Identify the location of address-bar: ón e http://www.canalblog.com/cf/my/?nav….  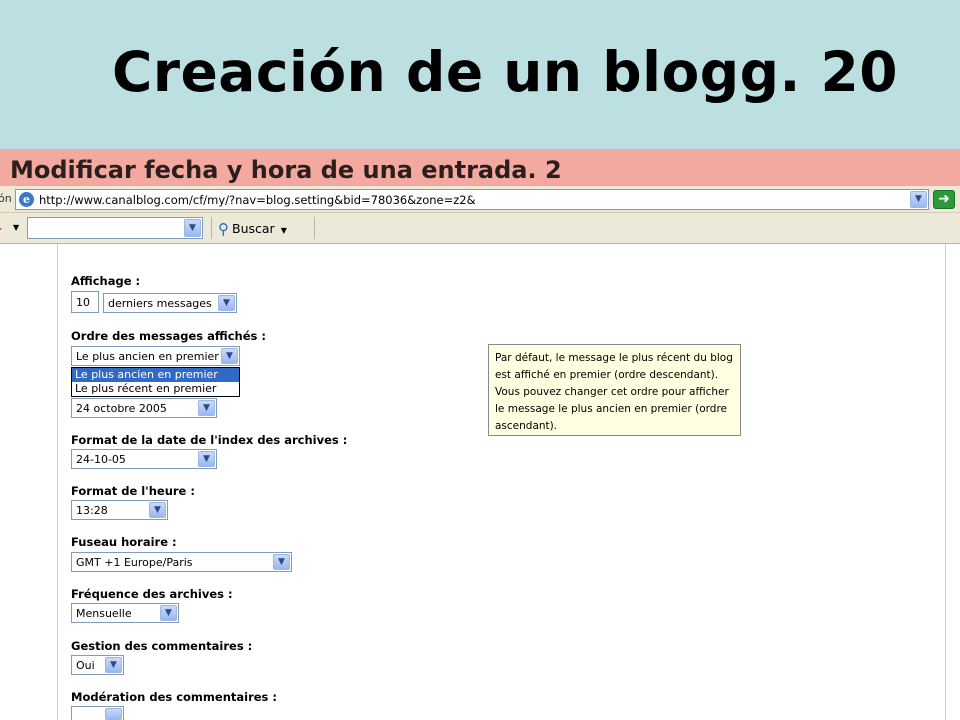
(480, 199).